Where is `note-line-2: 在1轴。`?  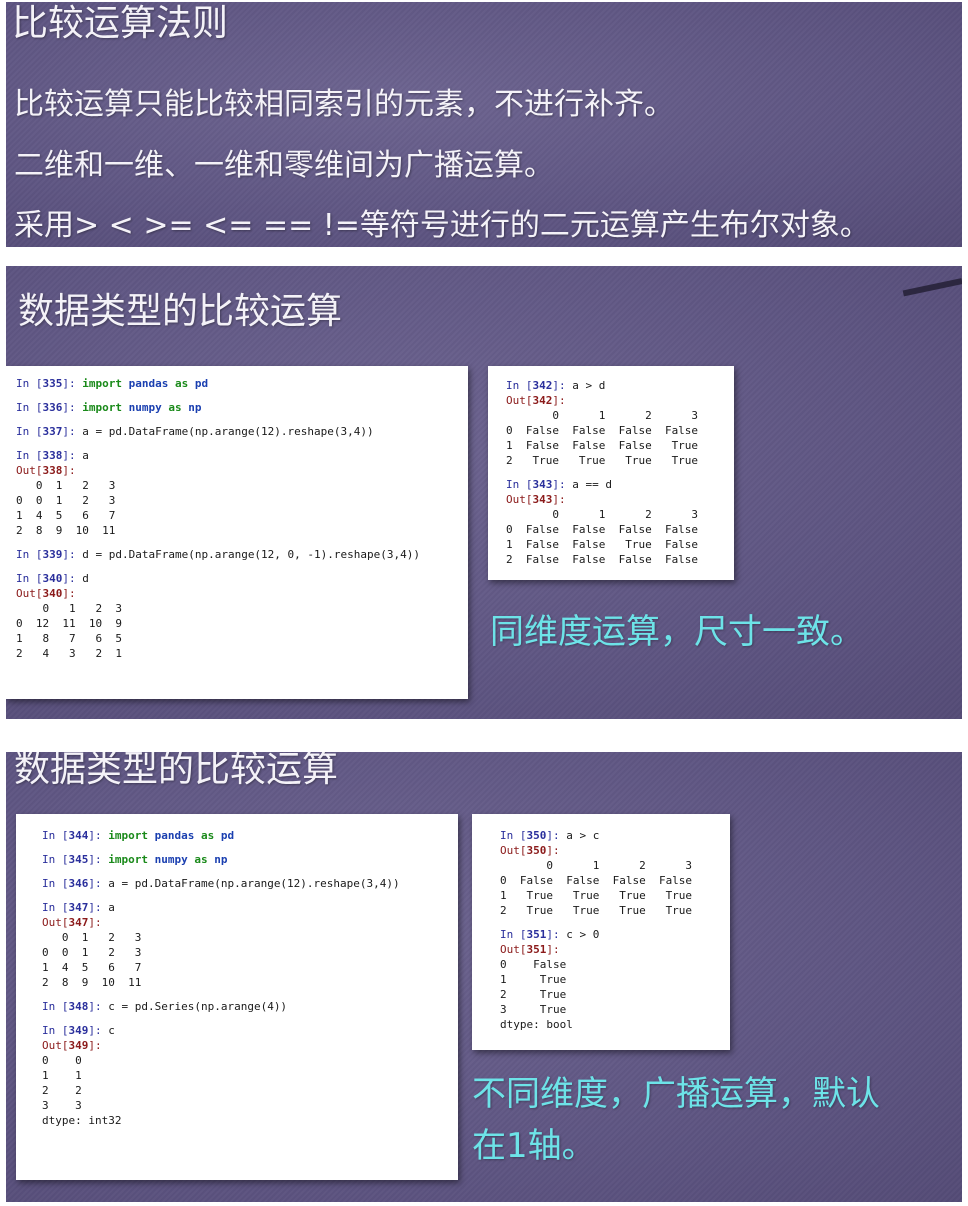
note-line-2: 在1轴。 is located at coordinates (534, 1146).